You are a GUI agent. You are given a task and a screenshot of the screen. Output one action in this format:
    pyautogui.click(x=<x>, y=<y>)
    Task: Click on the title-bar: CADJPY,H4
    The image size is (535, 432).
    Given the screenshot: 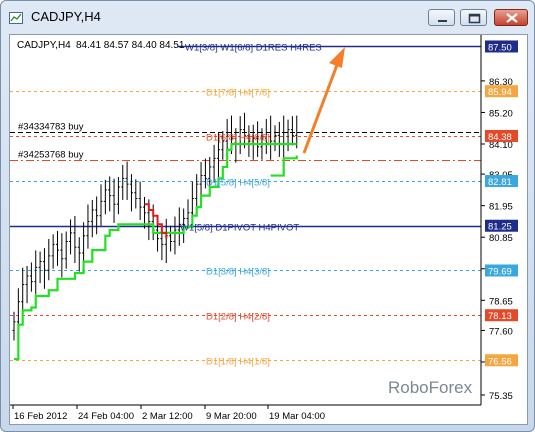 What is the action you would take?
    pyautogui.click(x=267, y=17)
    